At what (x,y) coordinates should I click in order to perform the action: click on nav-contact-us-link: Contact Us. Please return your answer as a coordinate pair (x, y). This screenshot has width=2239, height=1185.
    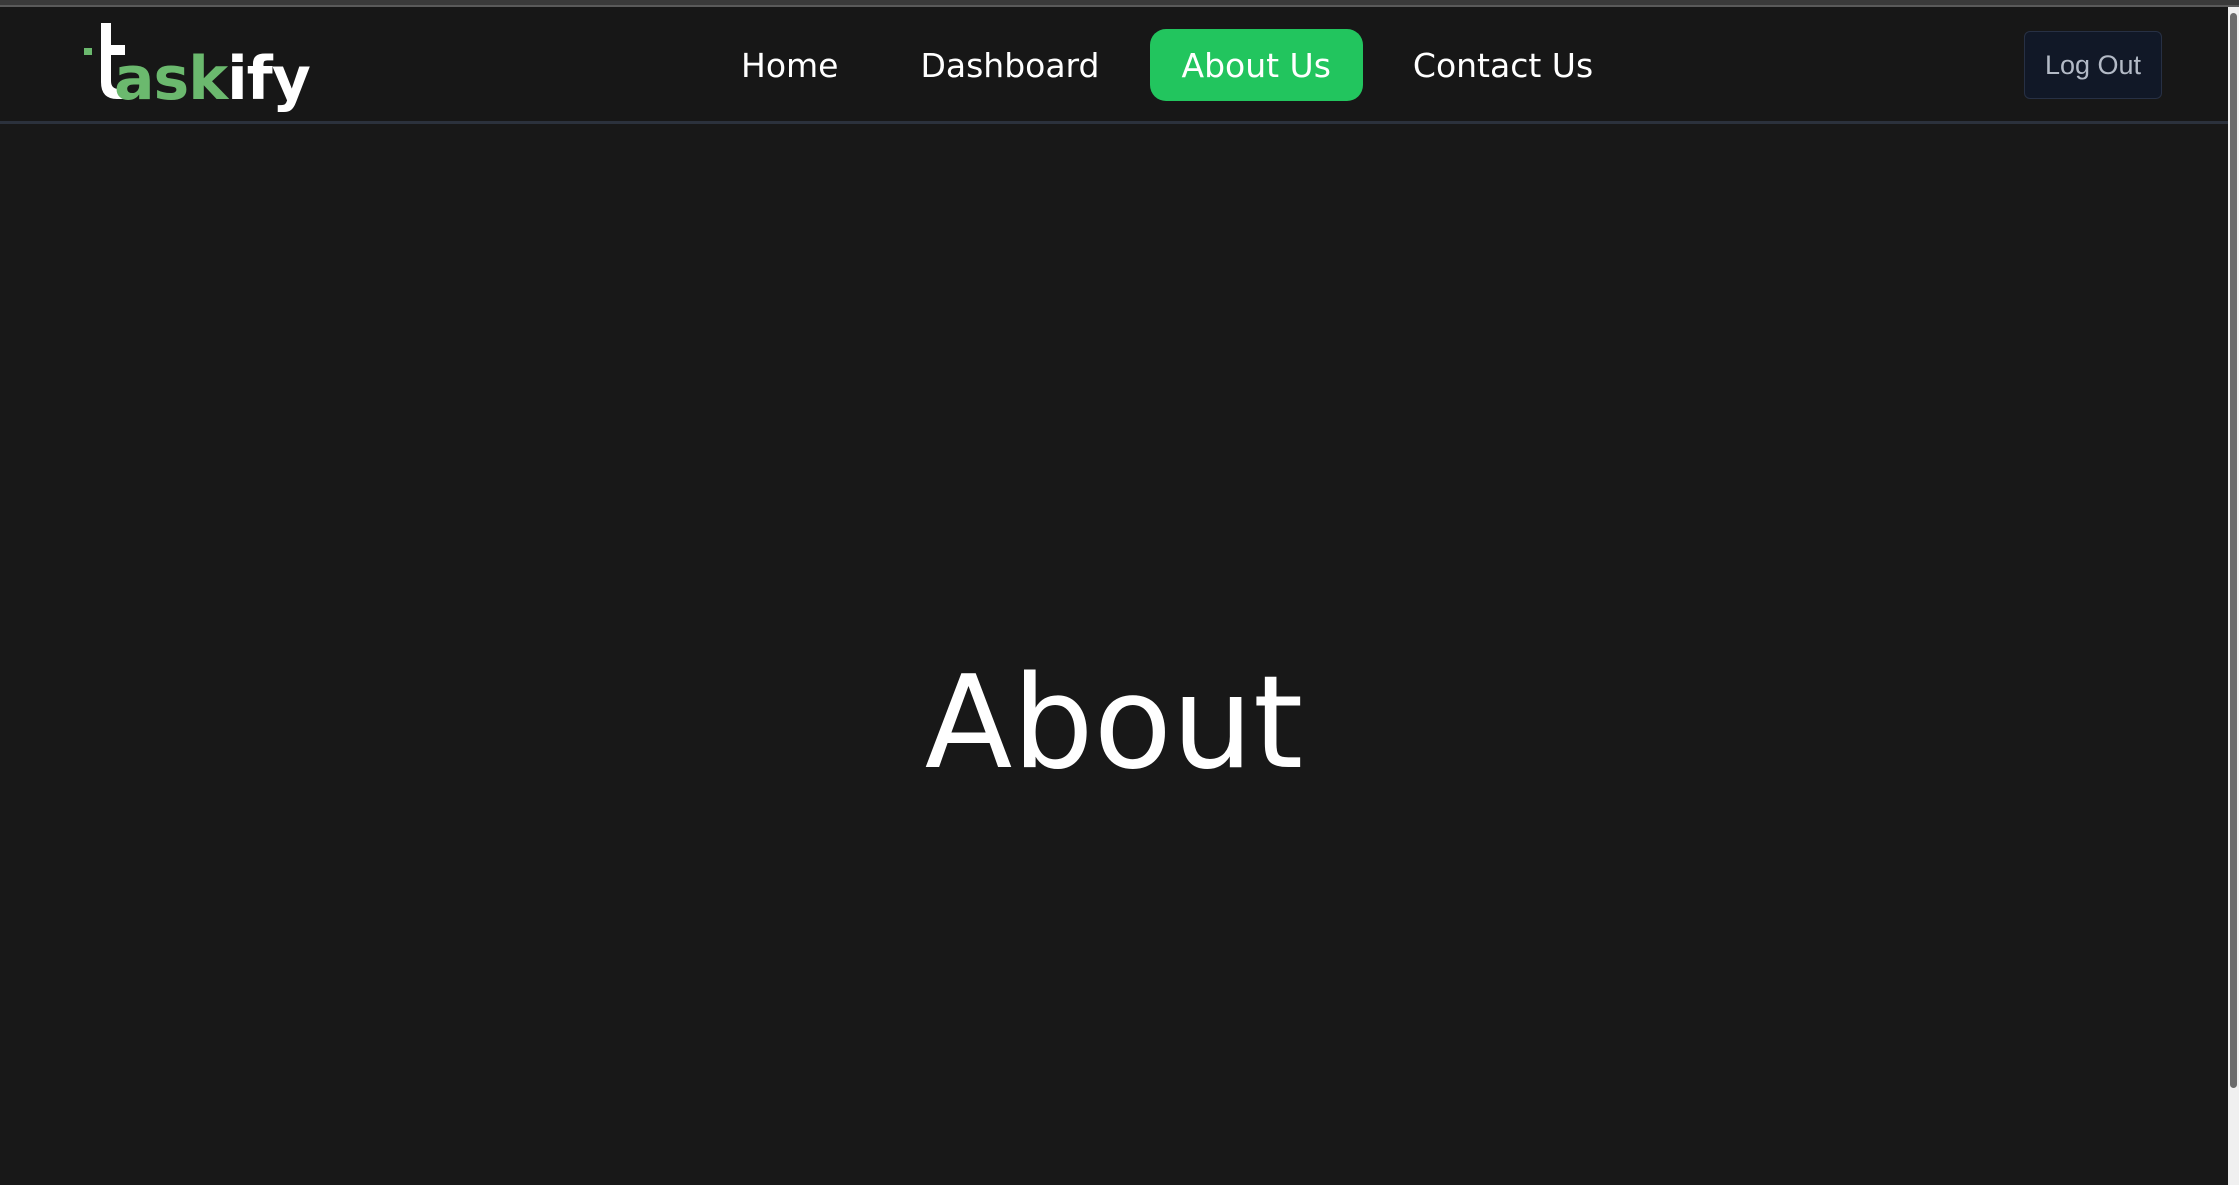
    Looking at the image, I should click on (1503, 65).